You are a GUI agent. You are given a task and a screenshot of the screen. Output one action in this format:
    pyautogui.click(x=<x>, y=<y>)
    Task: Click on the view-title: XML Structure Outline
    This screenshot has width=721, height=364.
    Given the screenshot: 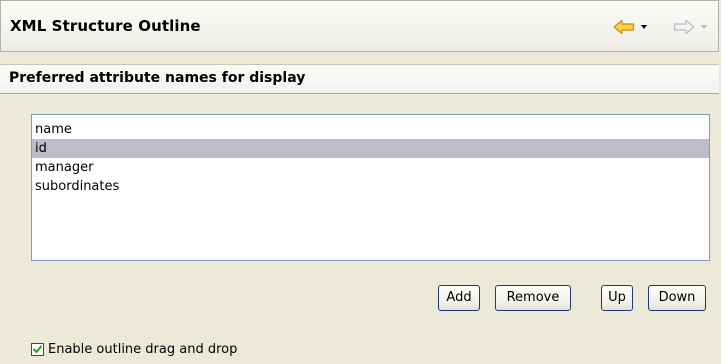 What is the action you would take?
    pyautogui.click(x=105, y=26)
    